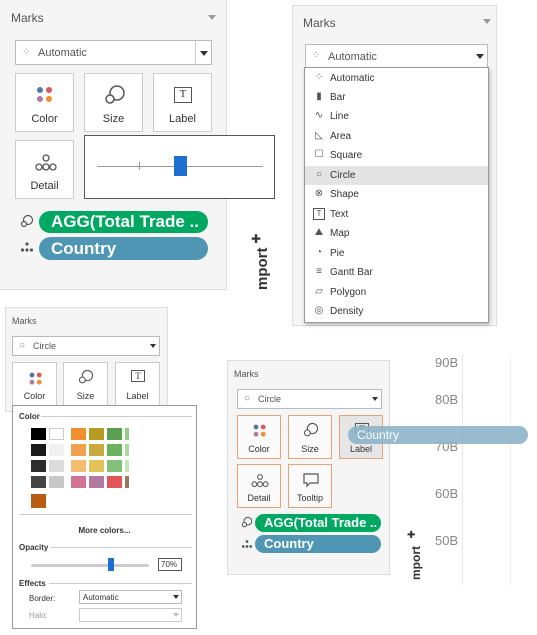 The image size is (537, 635). I want to click on label-label: Label, so click(137, 396).